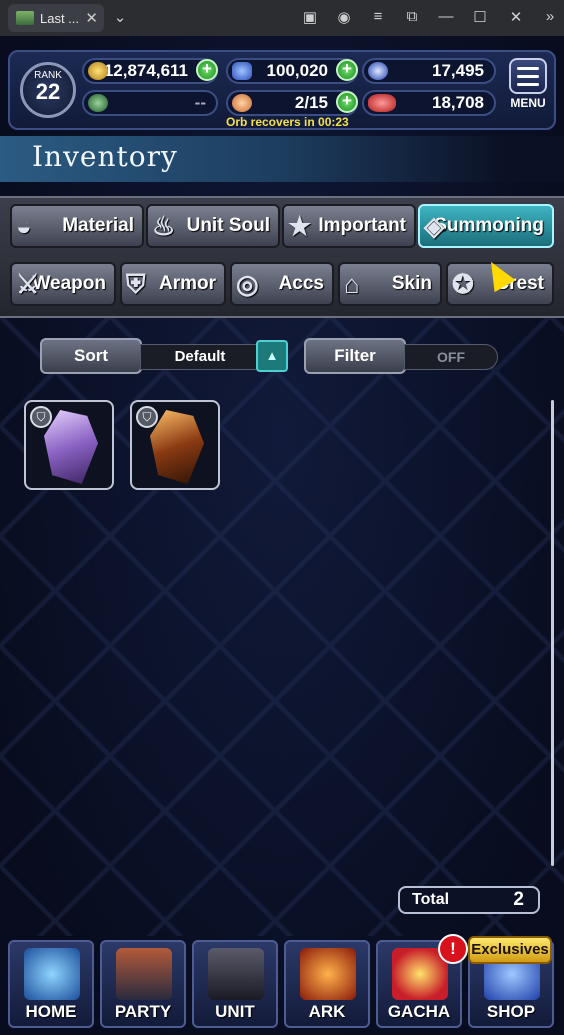  Describe the element at coordinates (272, 356) in the screenshot. I see `sort-order-button: ▲` at that location.